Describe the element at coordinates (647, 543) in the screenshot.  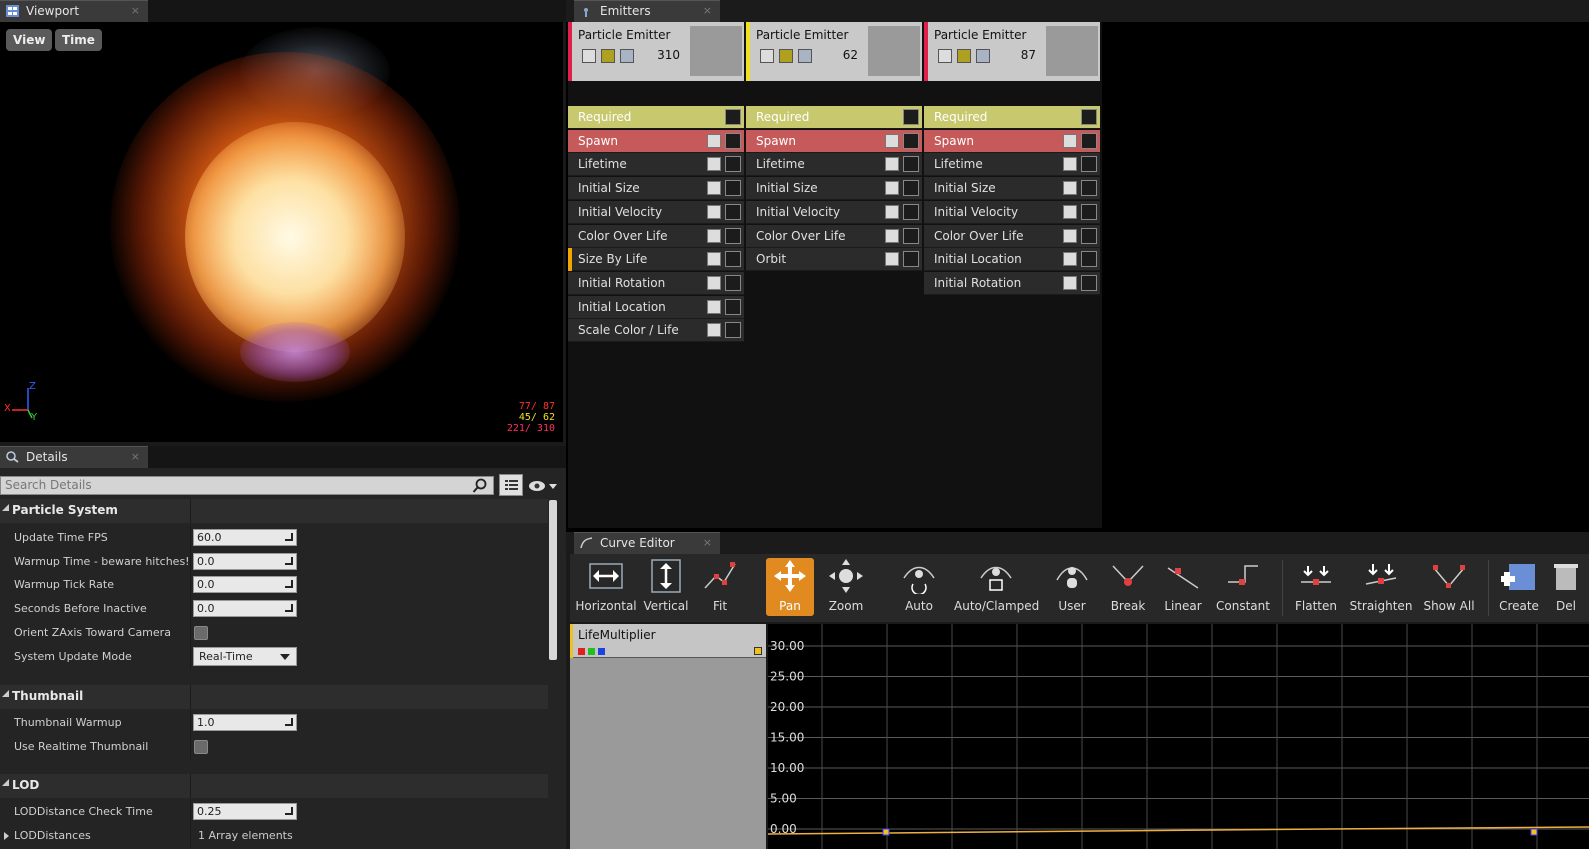
I see `tab-curve-editor: Curve Editor ×` at that location.